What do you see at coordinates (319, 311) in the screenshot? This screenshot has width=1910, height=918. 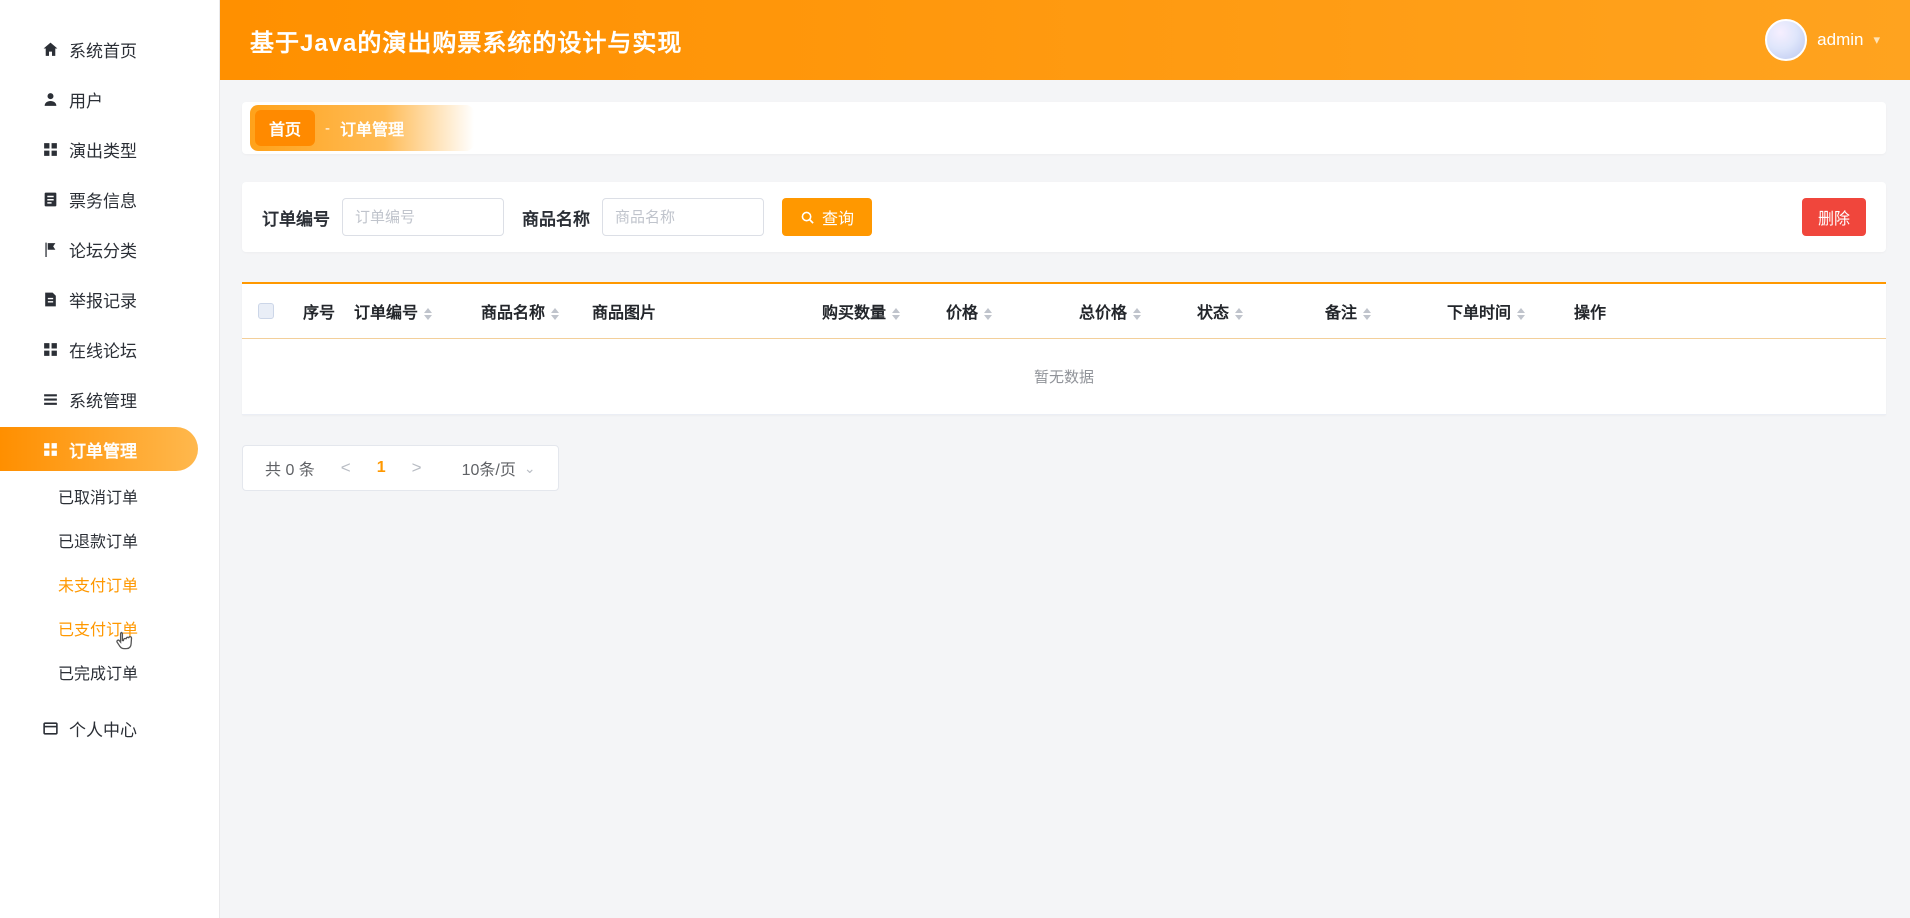 I see `col-index: 序号` at bounding box center [319, 311].